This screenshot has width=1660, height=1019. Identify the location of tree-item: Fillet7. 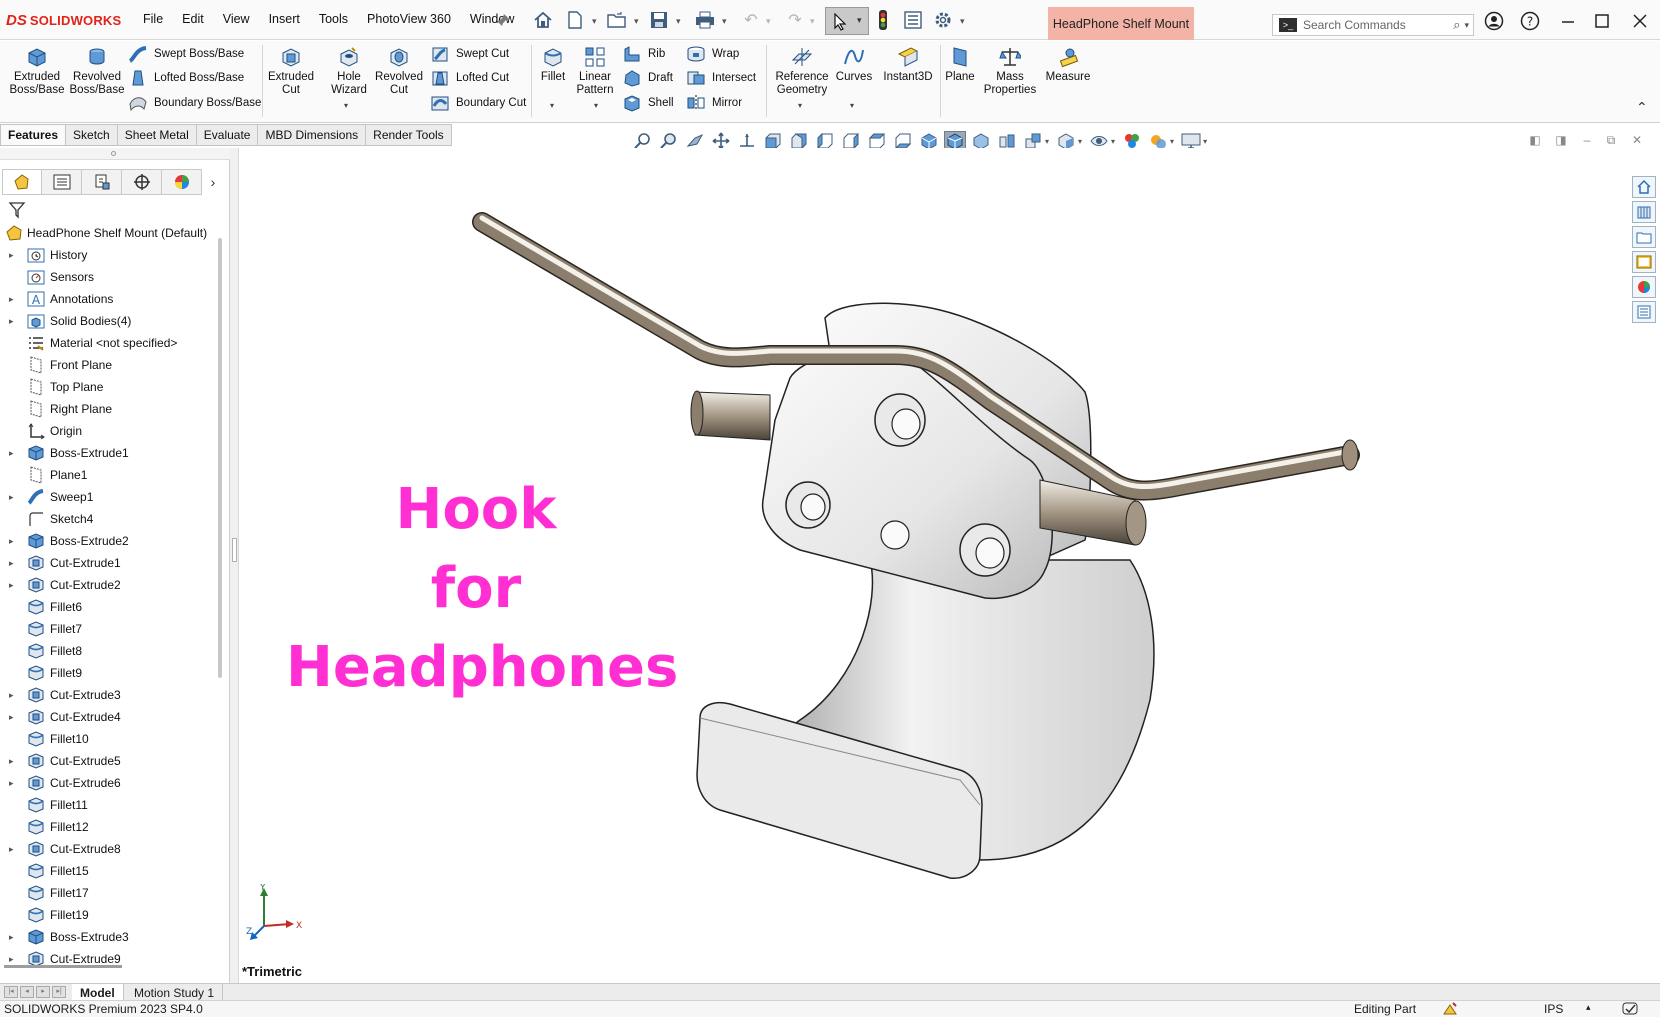
(111, 629).